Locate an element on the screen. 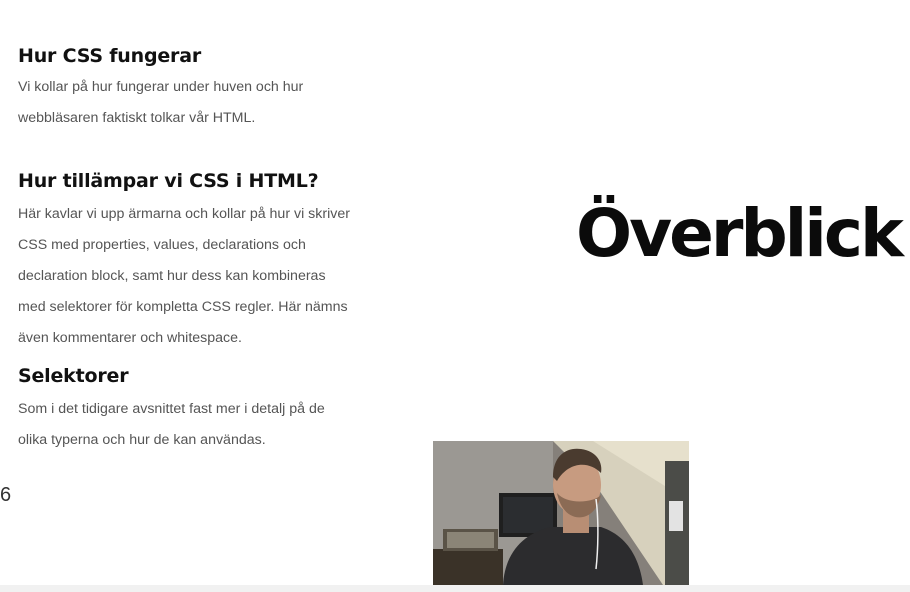 This screenshot has height=592, width=910. section-line: olika typerna och hur de kan användas. is located at coordinates (142, 440).